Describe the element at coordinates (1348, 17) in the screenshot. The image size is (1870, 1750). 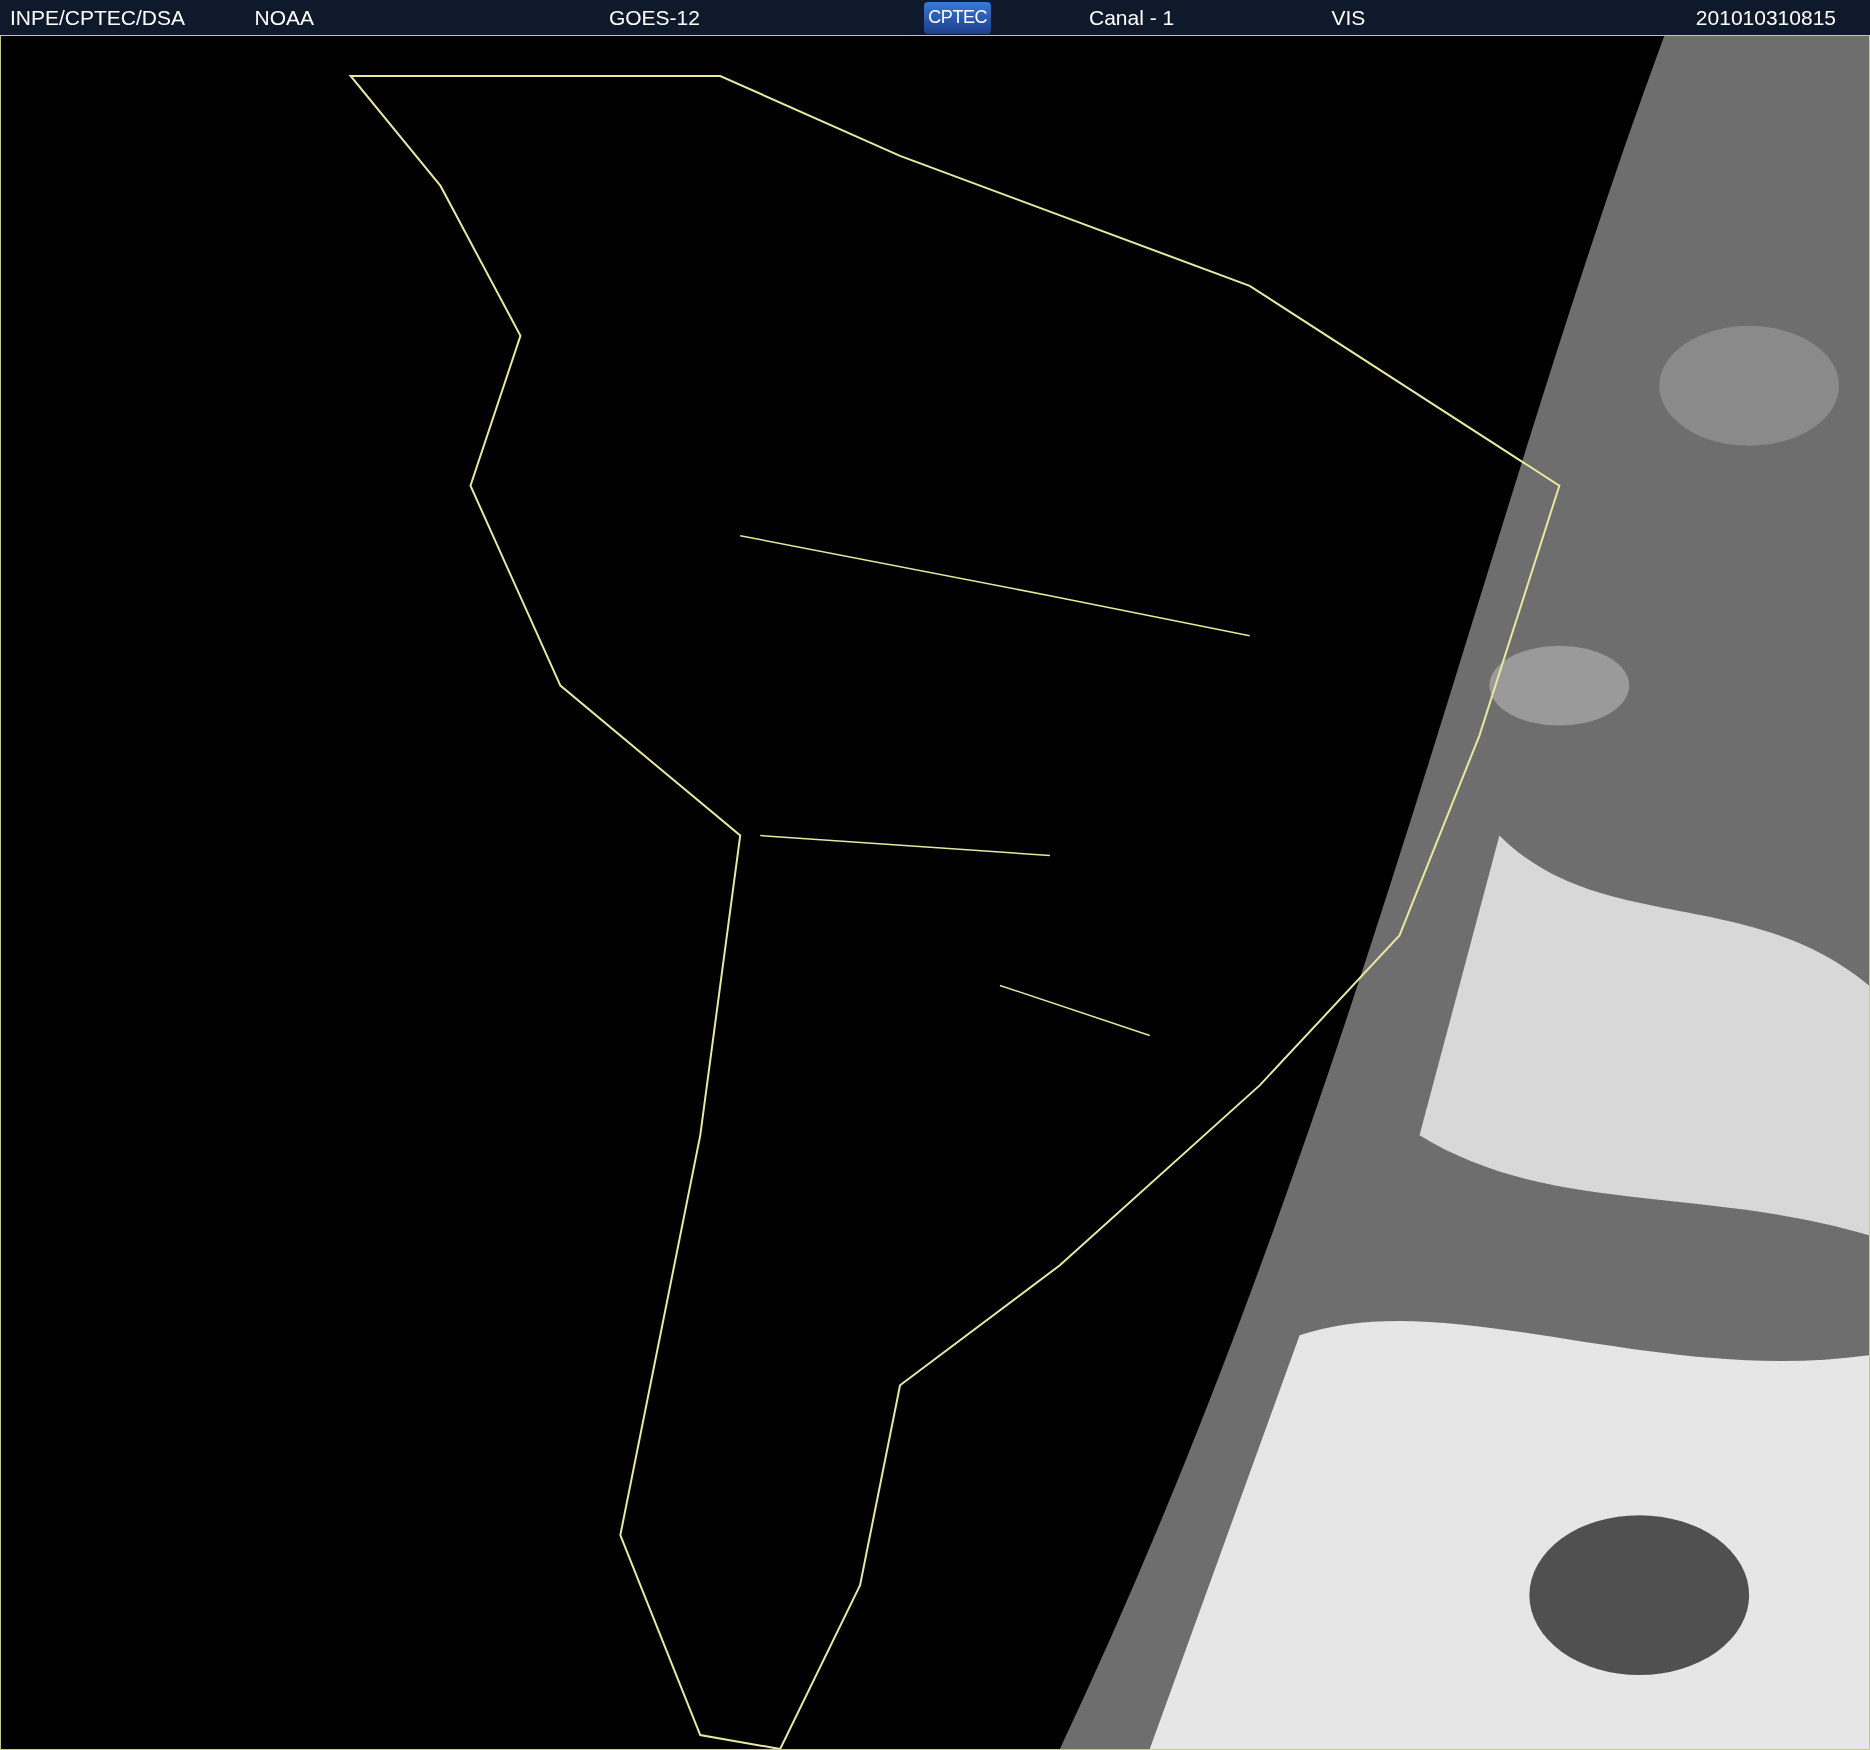
I see `header-label: VIS` at that location.